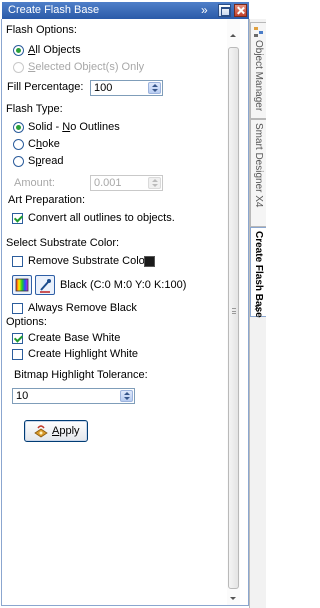  What do you see at coordinates (126, 183) in the screenshot?
I see `amount-input: 0.001` at bounding box center [126, 183].